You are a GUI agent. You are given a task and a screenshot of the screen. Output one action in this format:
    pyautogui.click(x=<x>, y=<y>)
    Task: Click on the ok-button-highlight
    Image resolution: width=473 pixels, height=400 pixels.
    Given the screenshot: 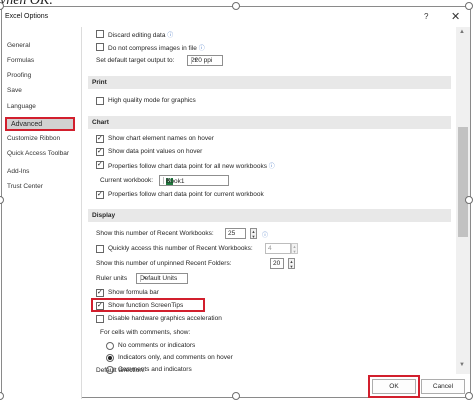 What is the action you would take?
    pyautogui.click(x=394, y=386)
    